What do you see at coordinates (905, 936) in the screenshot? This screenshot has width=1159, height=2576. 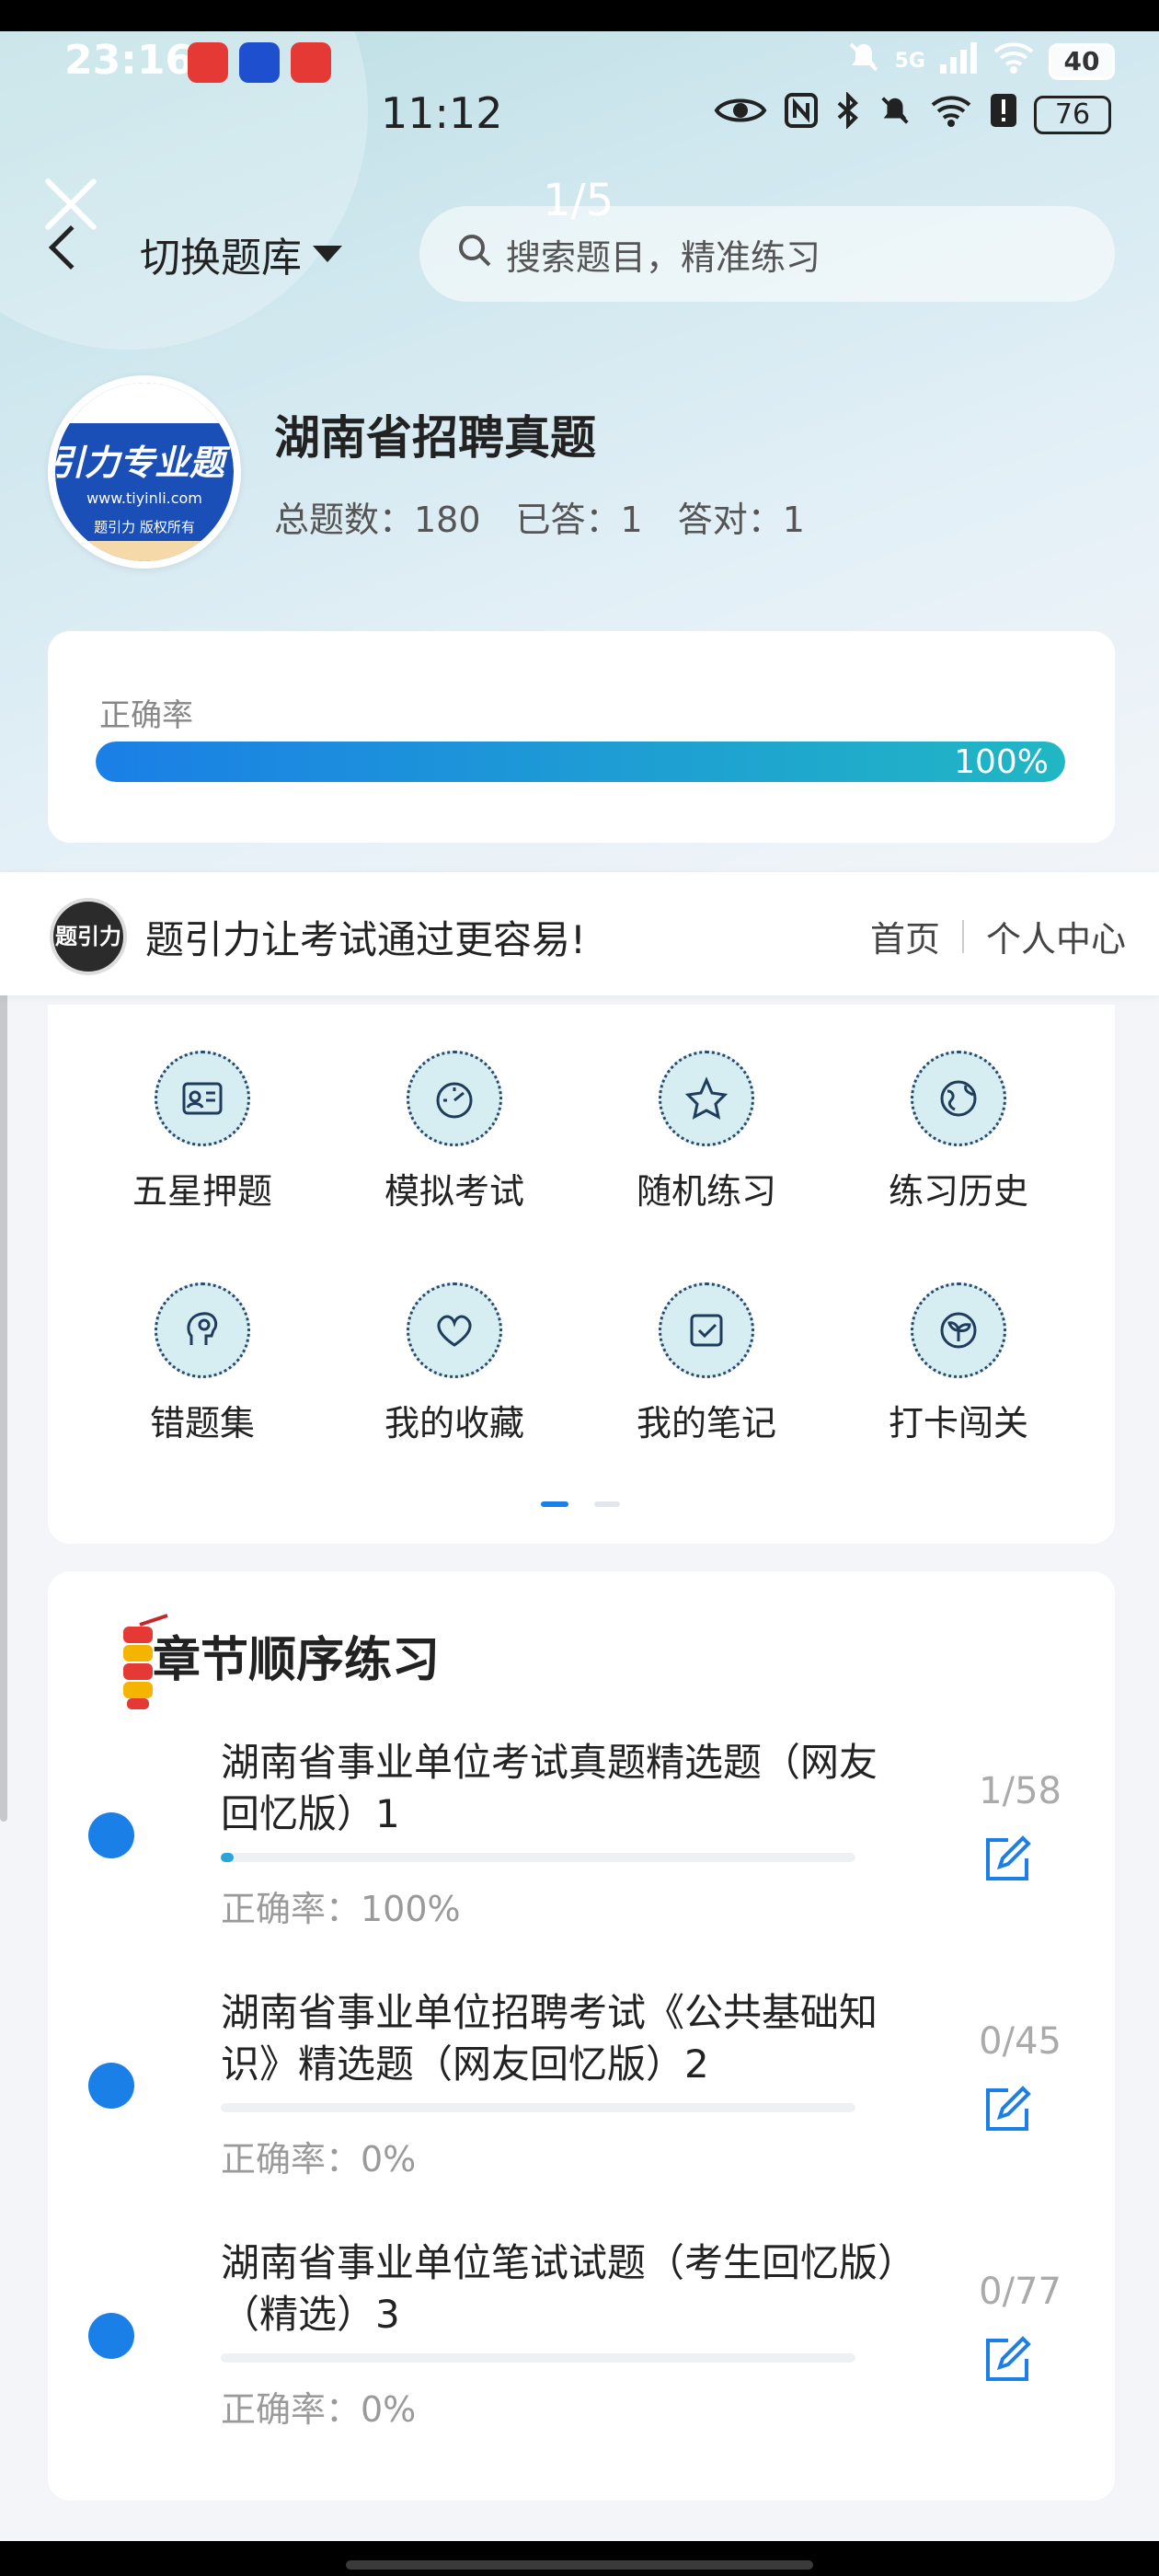 I see `home-link: 首页` at bounding box center [905, 936].